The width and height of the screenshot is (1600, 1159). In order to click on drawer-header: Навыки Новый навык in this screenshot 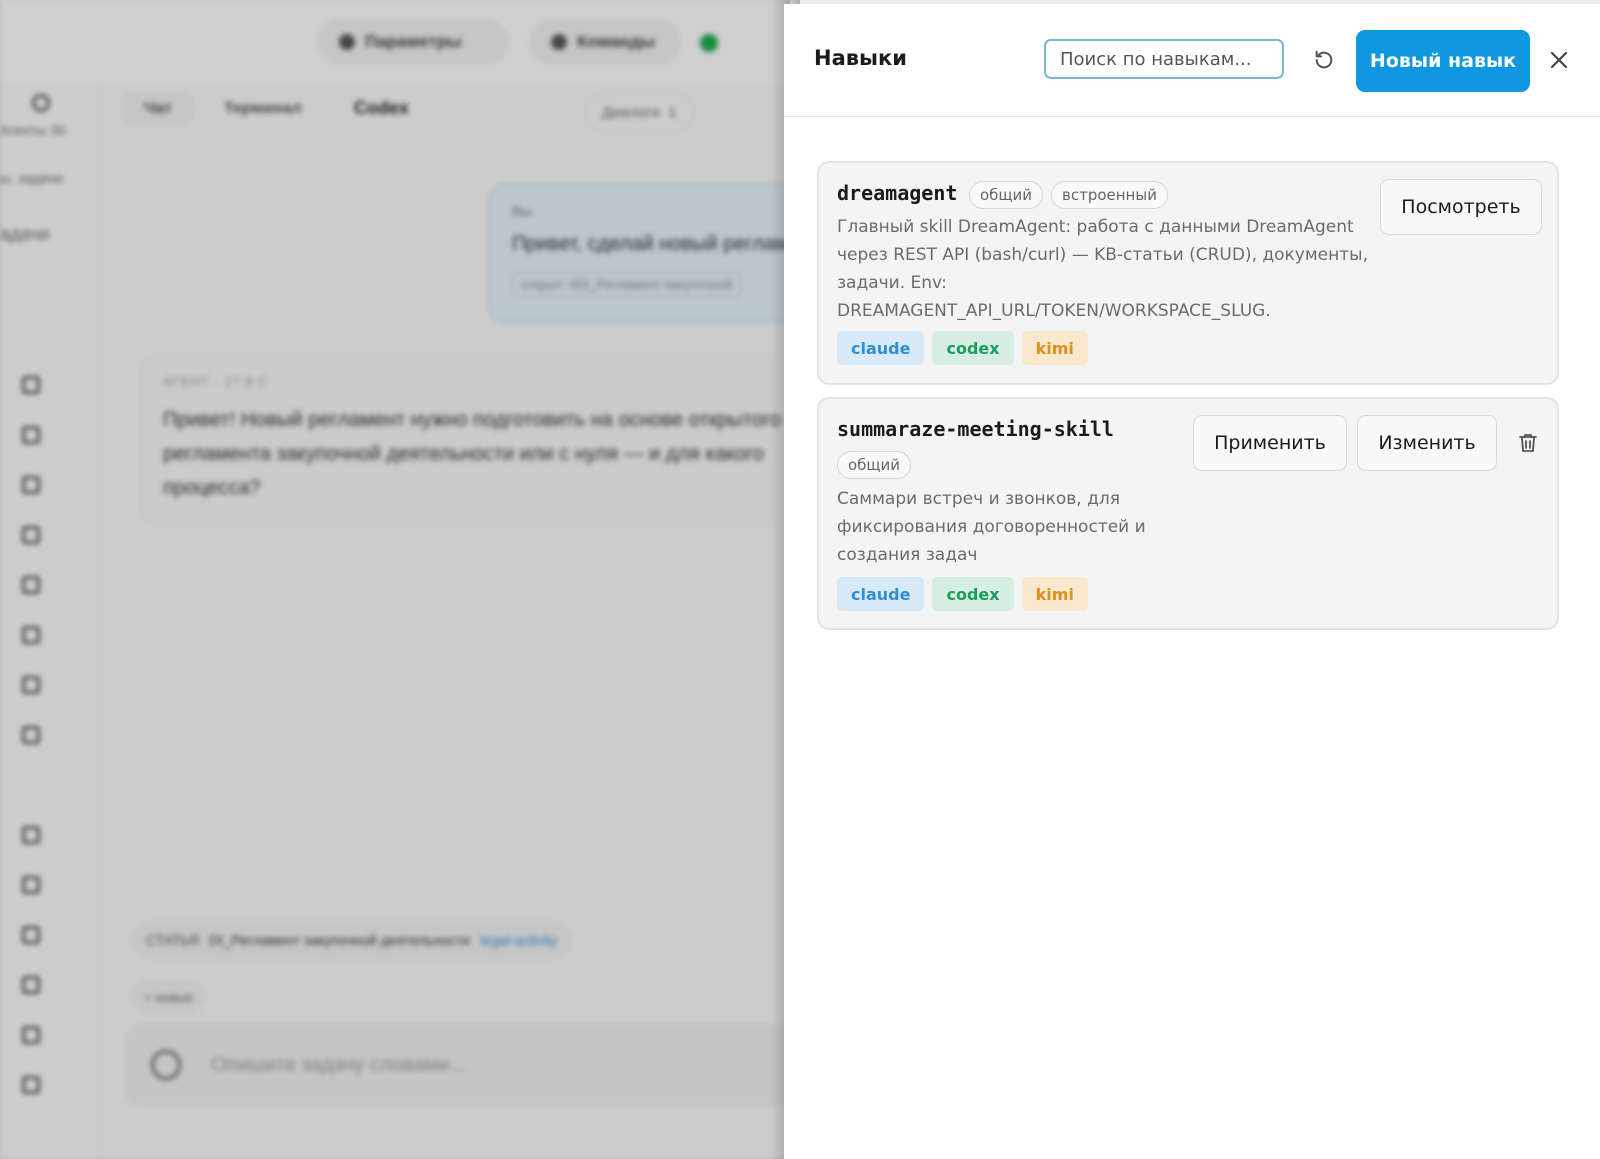, I will do `click(1192, 60)`.